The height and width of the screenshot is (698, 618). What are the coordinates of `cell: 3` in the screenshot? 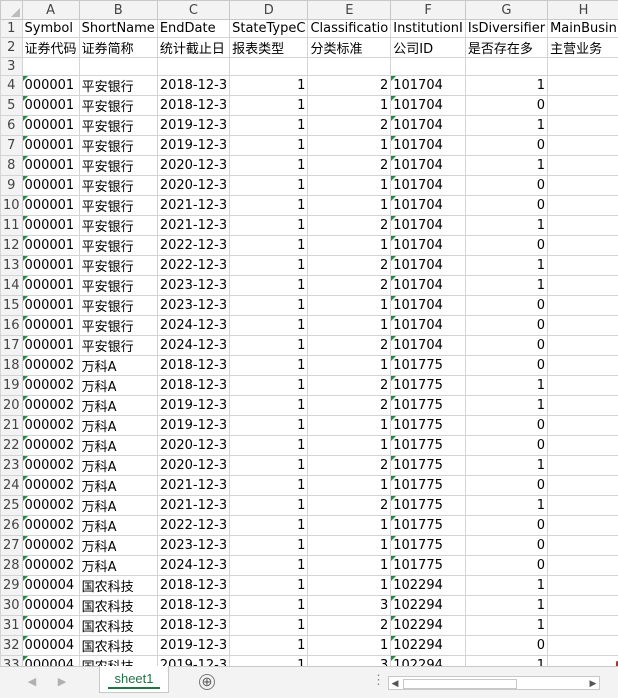 It's located at (349, 660).